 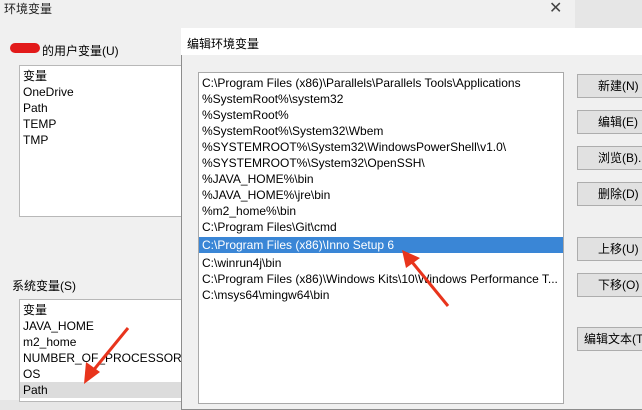 I want to click on redacted-username, so click(x=25, y=48).